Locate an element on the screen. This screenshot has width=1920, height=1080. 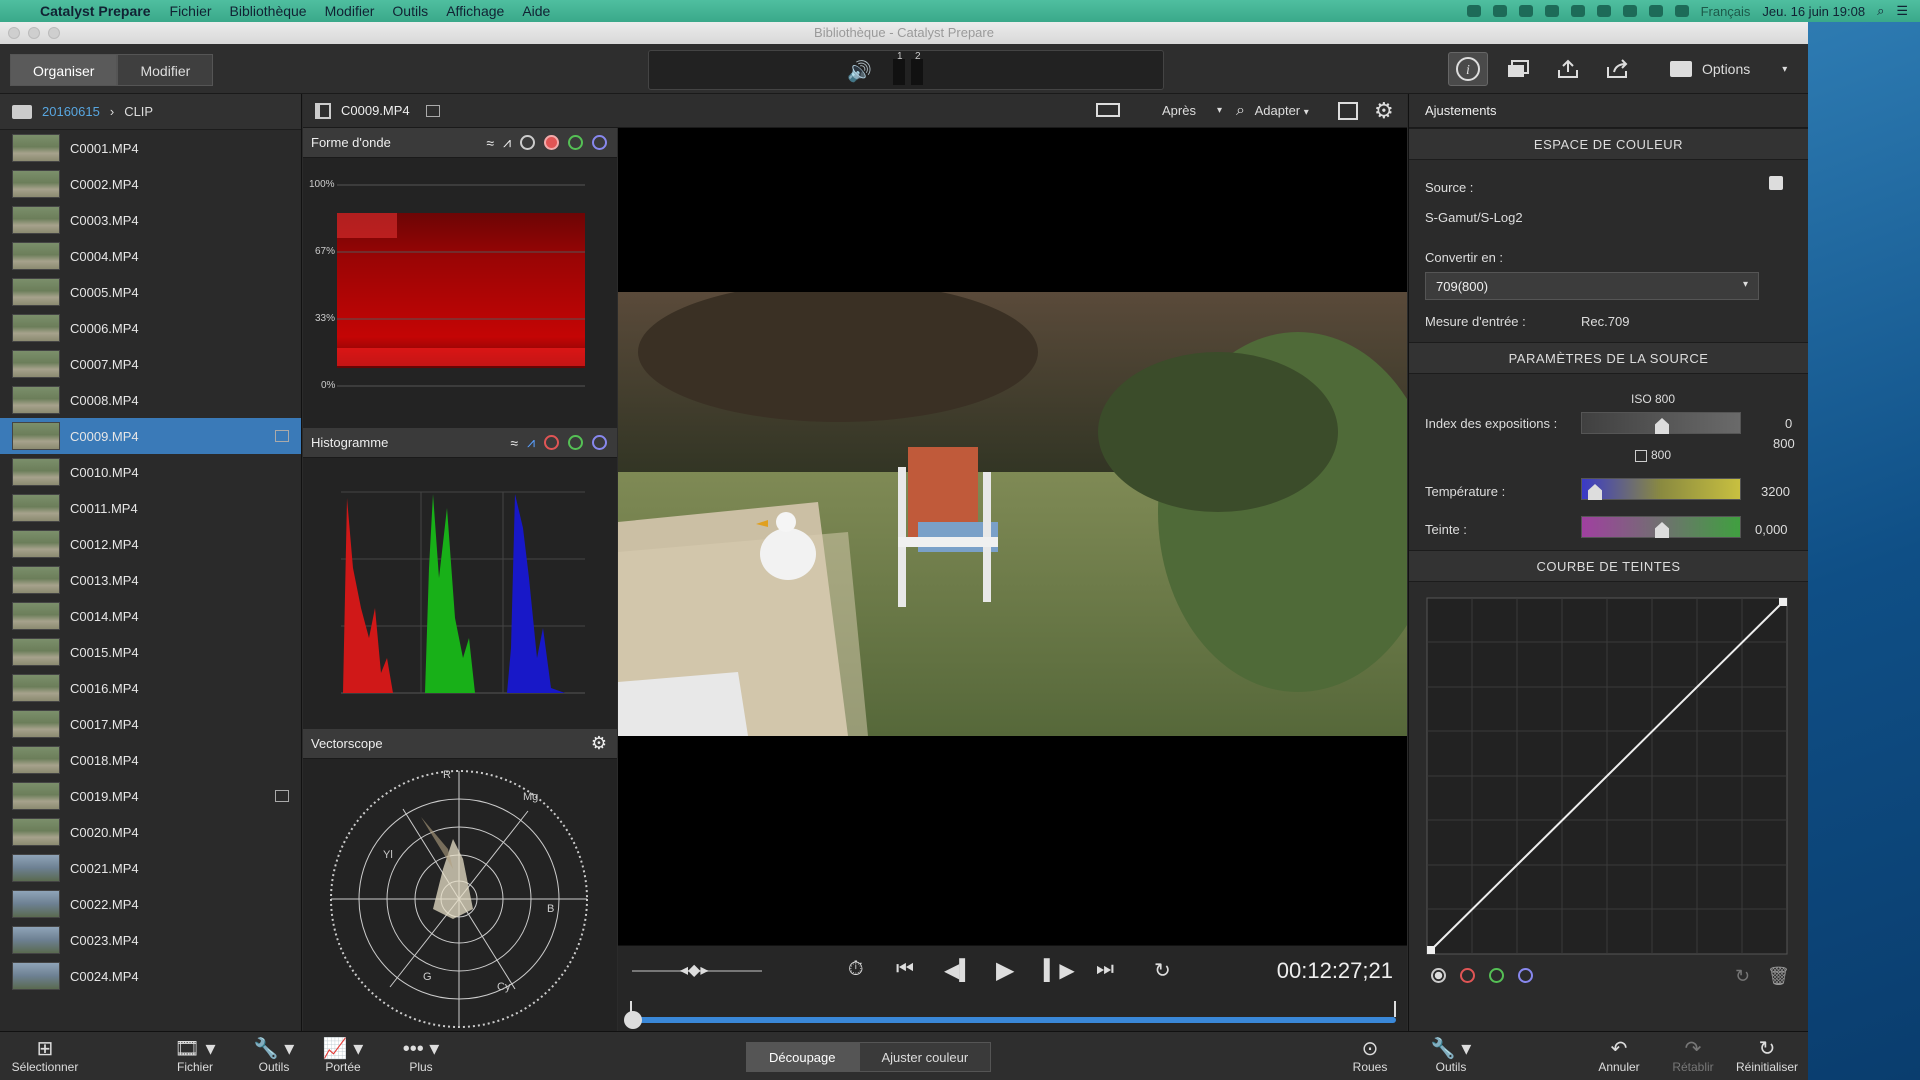
clip-row: C0018.MP4 is located at coordinates (150, 760).